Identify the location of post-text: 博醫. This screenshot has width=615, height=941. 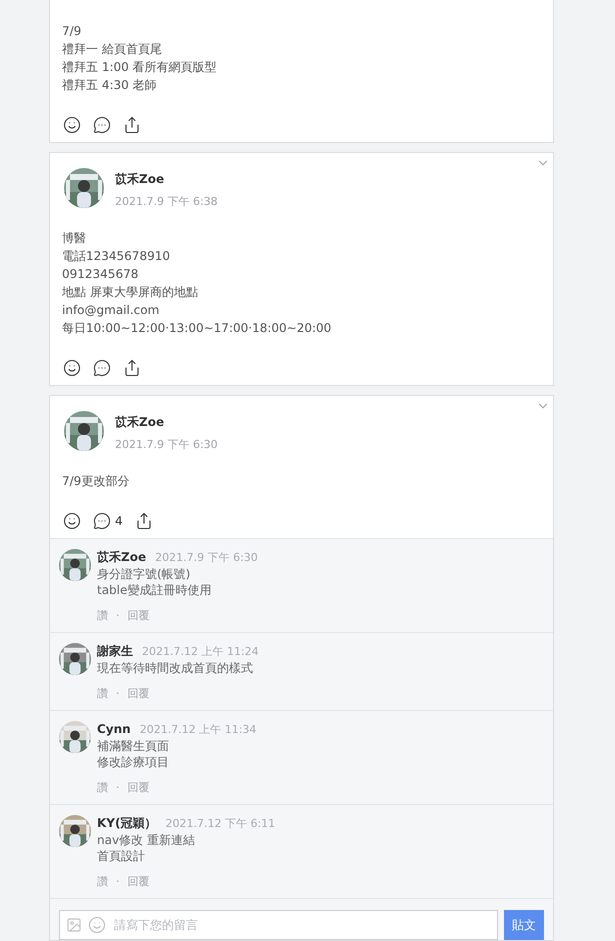
(74, 238).